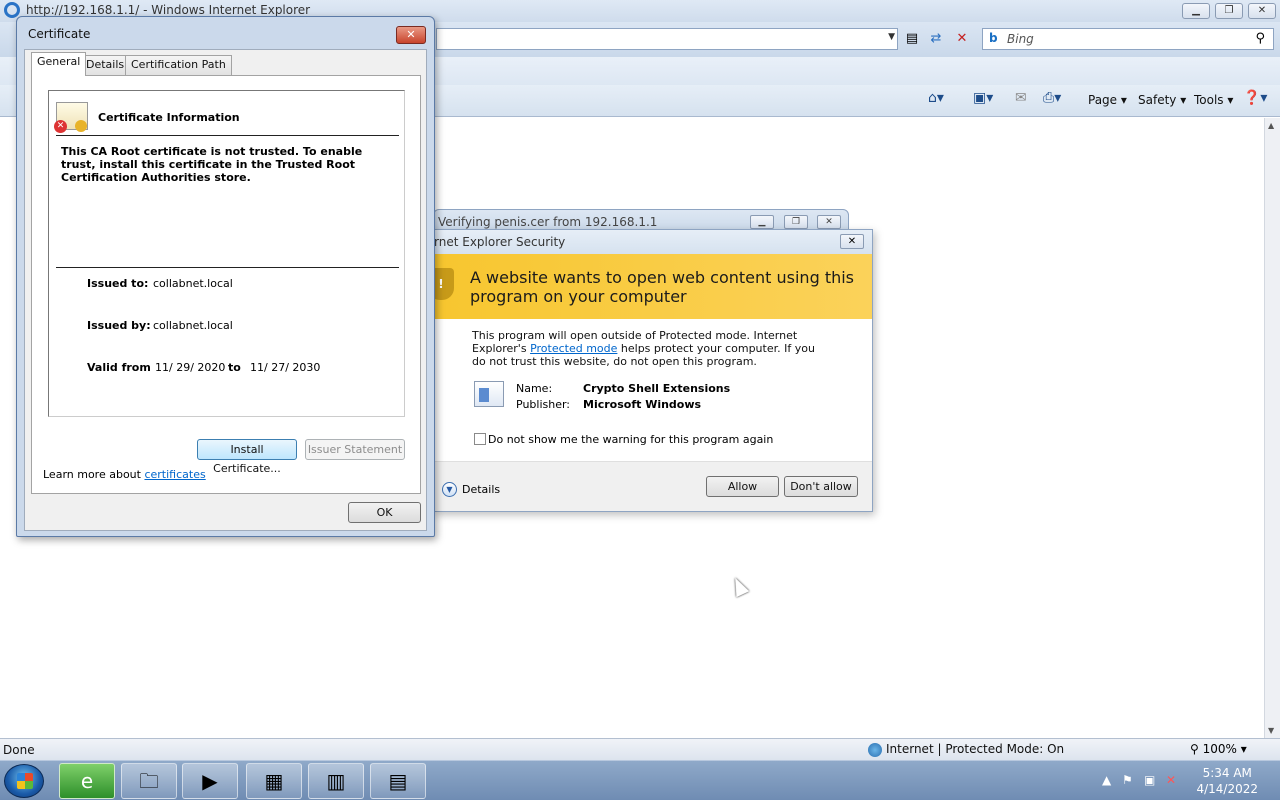 The image size is (1280, 800). I want to click on security-dialog-footer: ▼ Details Allow Don't allow, so click(653, 486).